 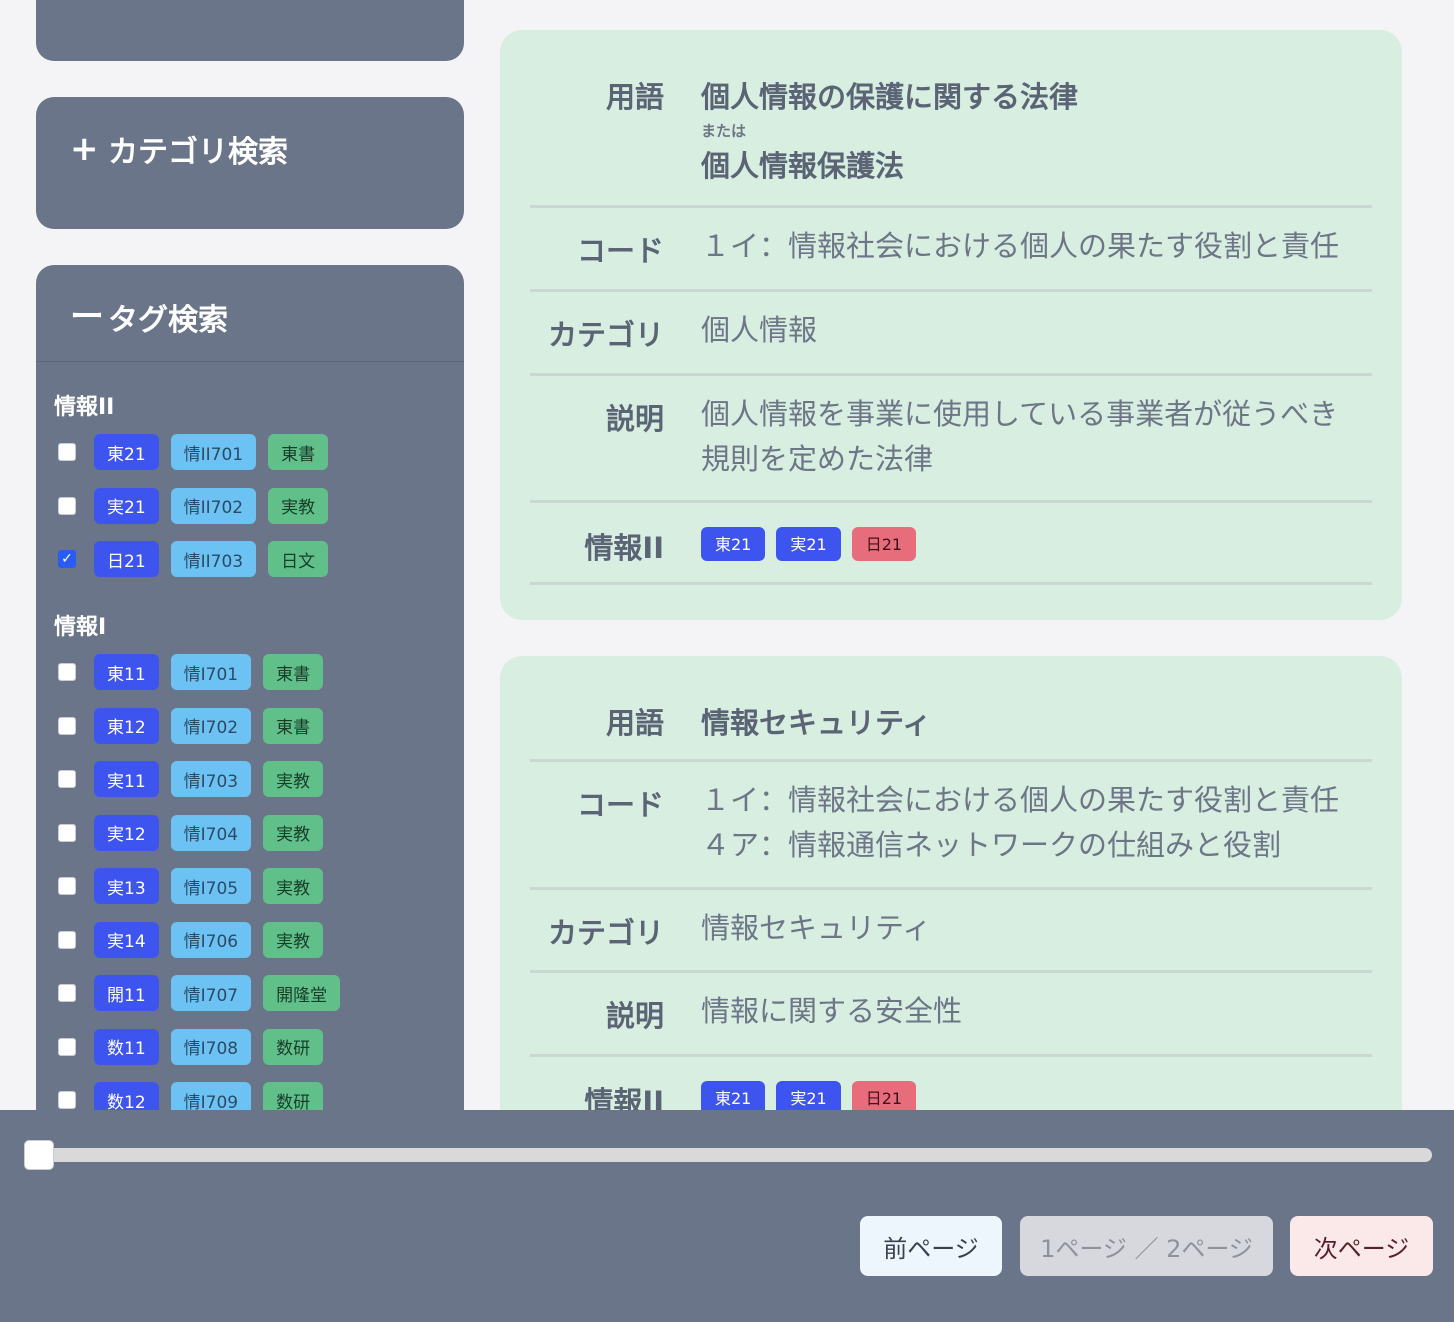 What do you see at coordinates (211, 1046) in the screenshot?
I see `code-tag-chip: 情I708` at bounding box center [211, 1046].